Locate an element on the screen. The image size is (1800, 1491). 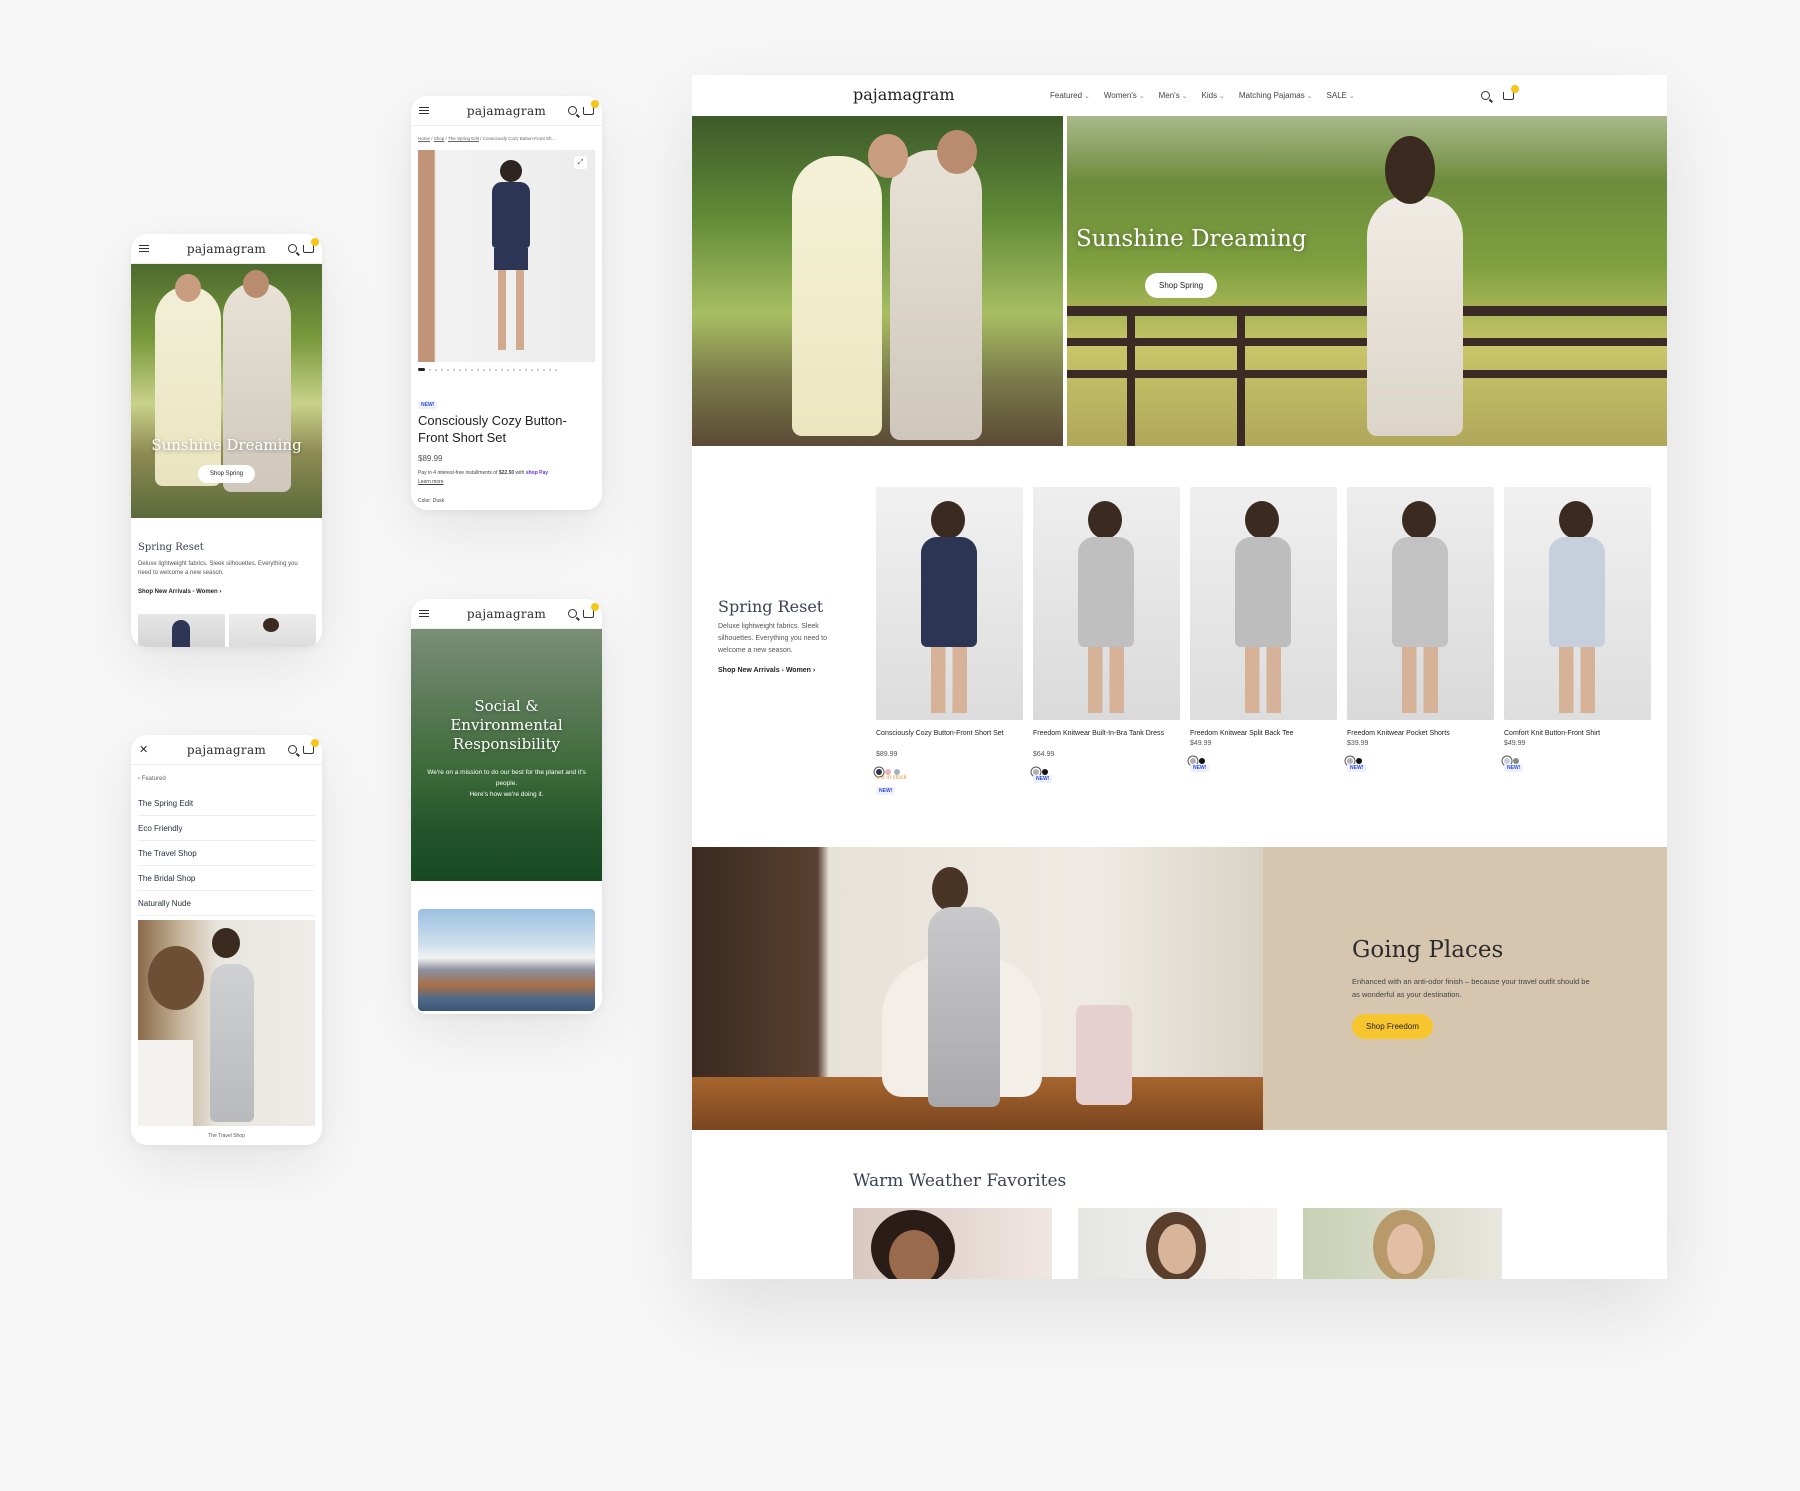
menu-item: Eco Friendly is located at coordinates (226, 828).